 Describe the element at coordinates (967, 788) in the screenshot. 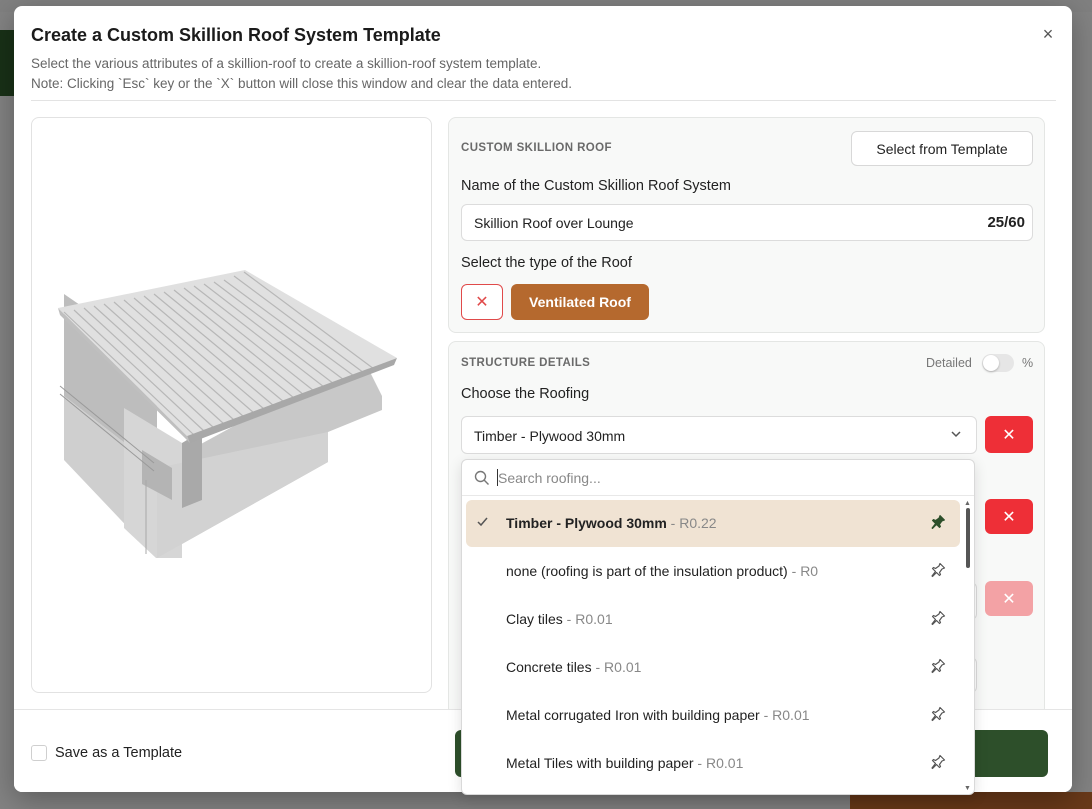

I see `scroll-down-icon: ▼` at that location.